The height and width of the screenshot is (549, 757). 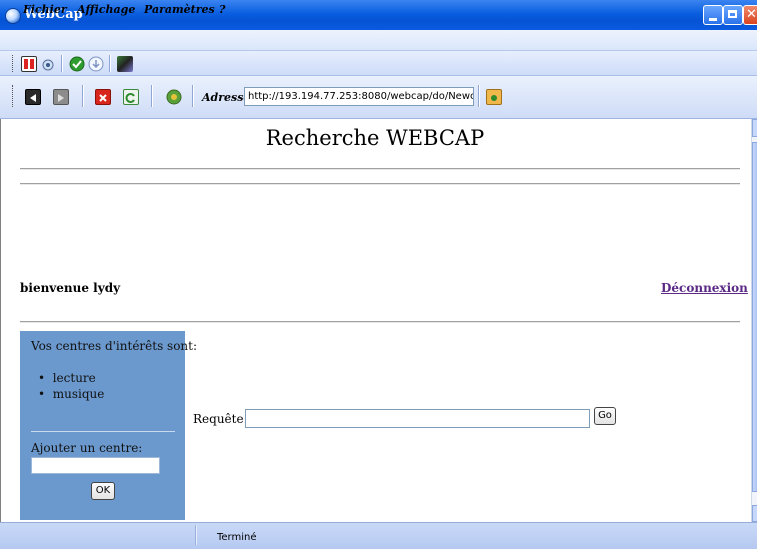 What do you see at coordinates (605, 416) in the screenshot?
I see `go-button: Go` at bounding box center [605, 416].